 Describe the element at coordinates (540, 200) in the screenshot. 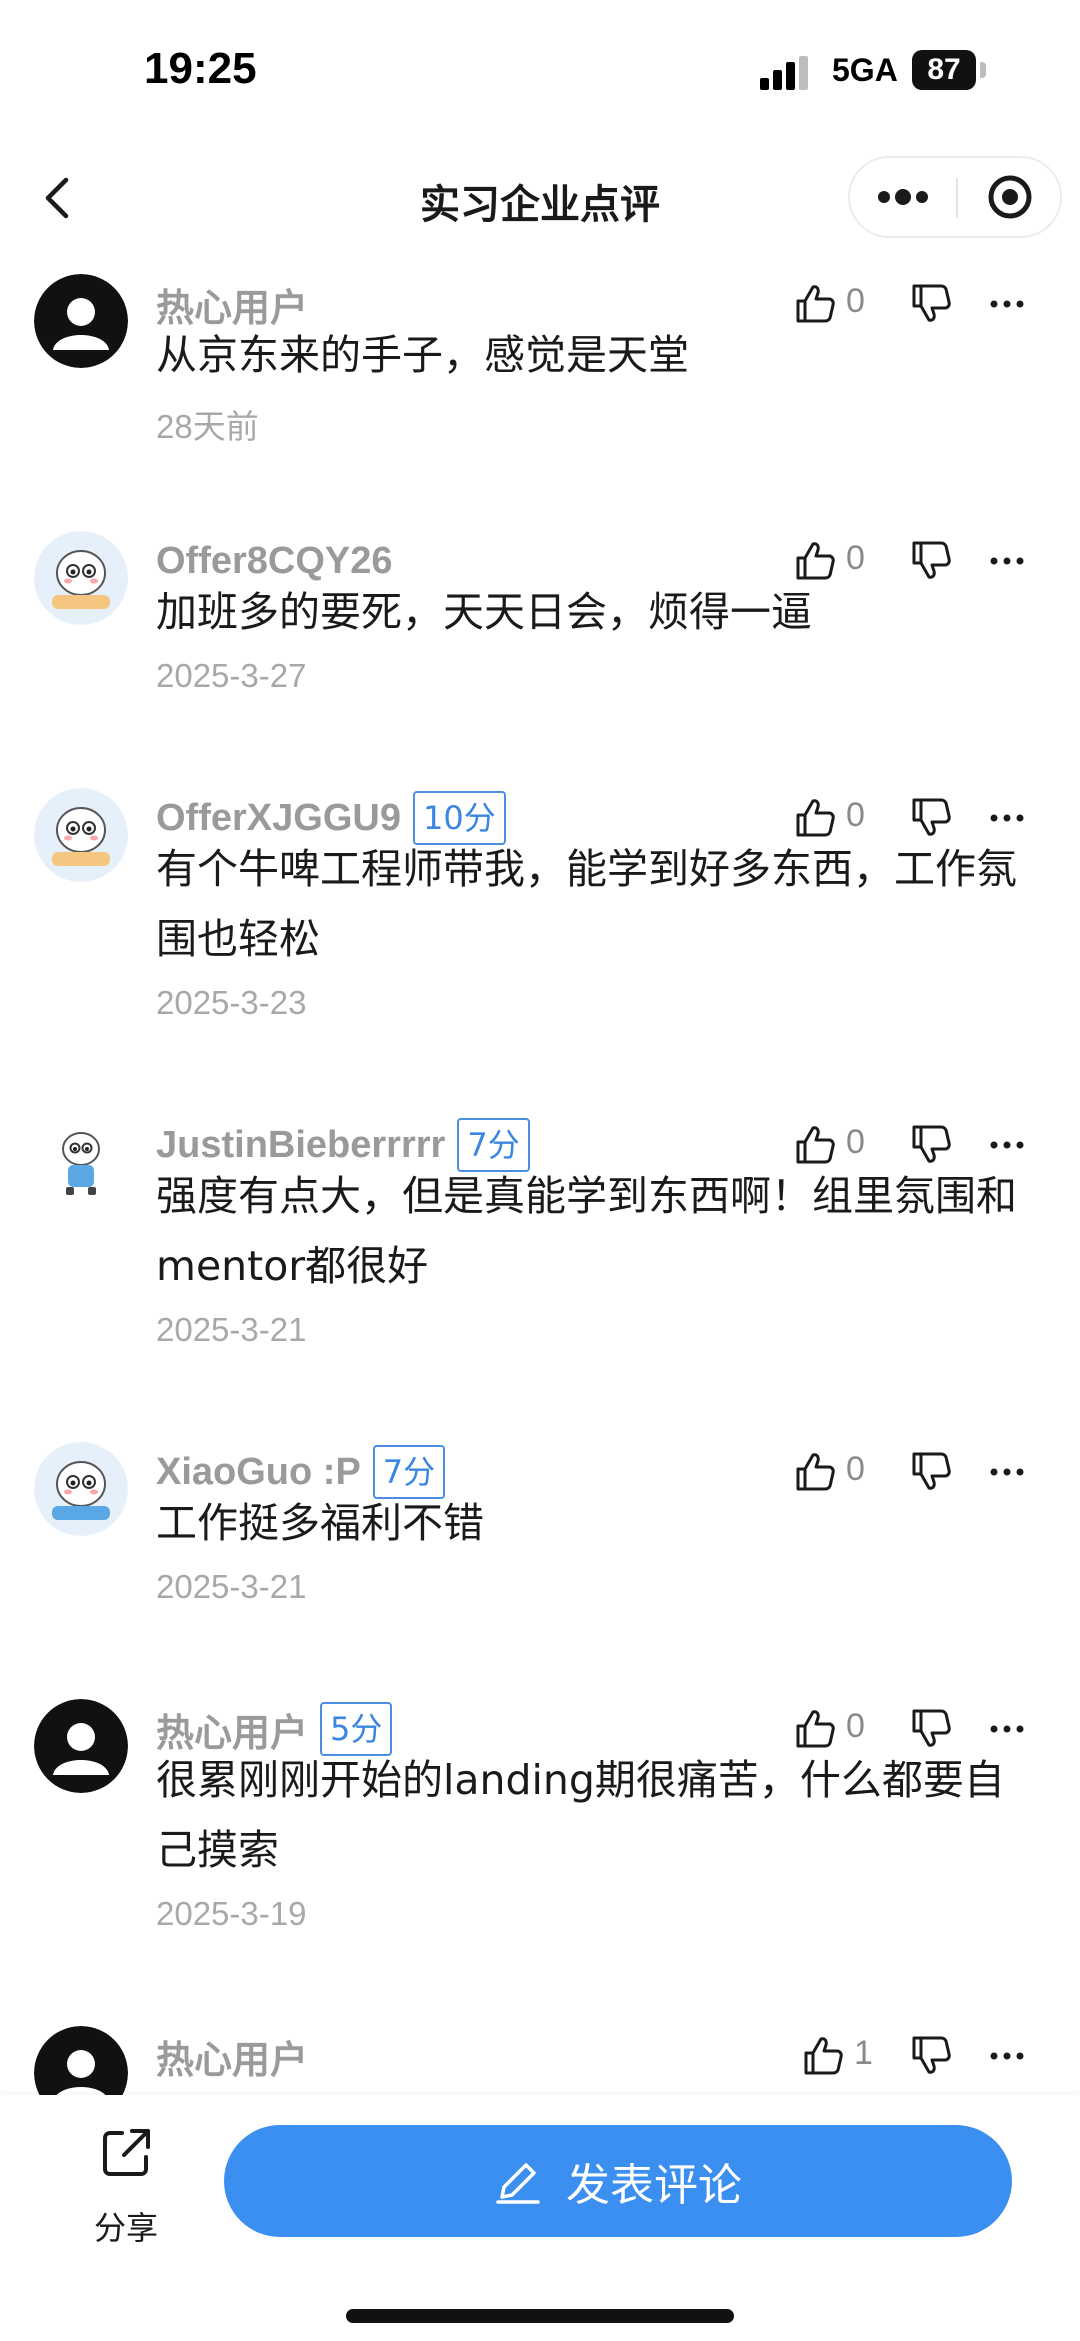

I see `nav-bar: 实习企业点评` at that location.